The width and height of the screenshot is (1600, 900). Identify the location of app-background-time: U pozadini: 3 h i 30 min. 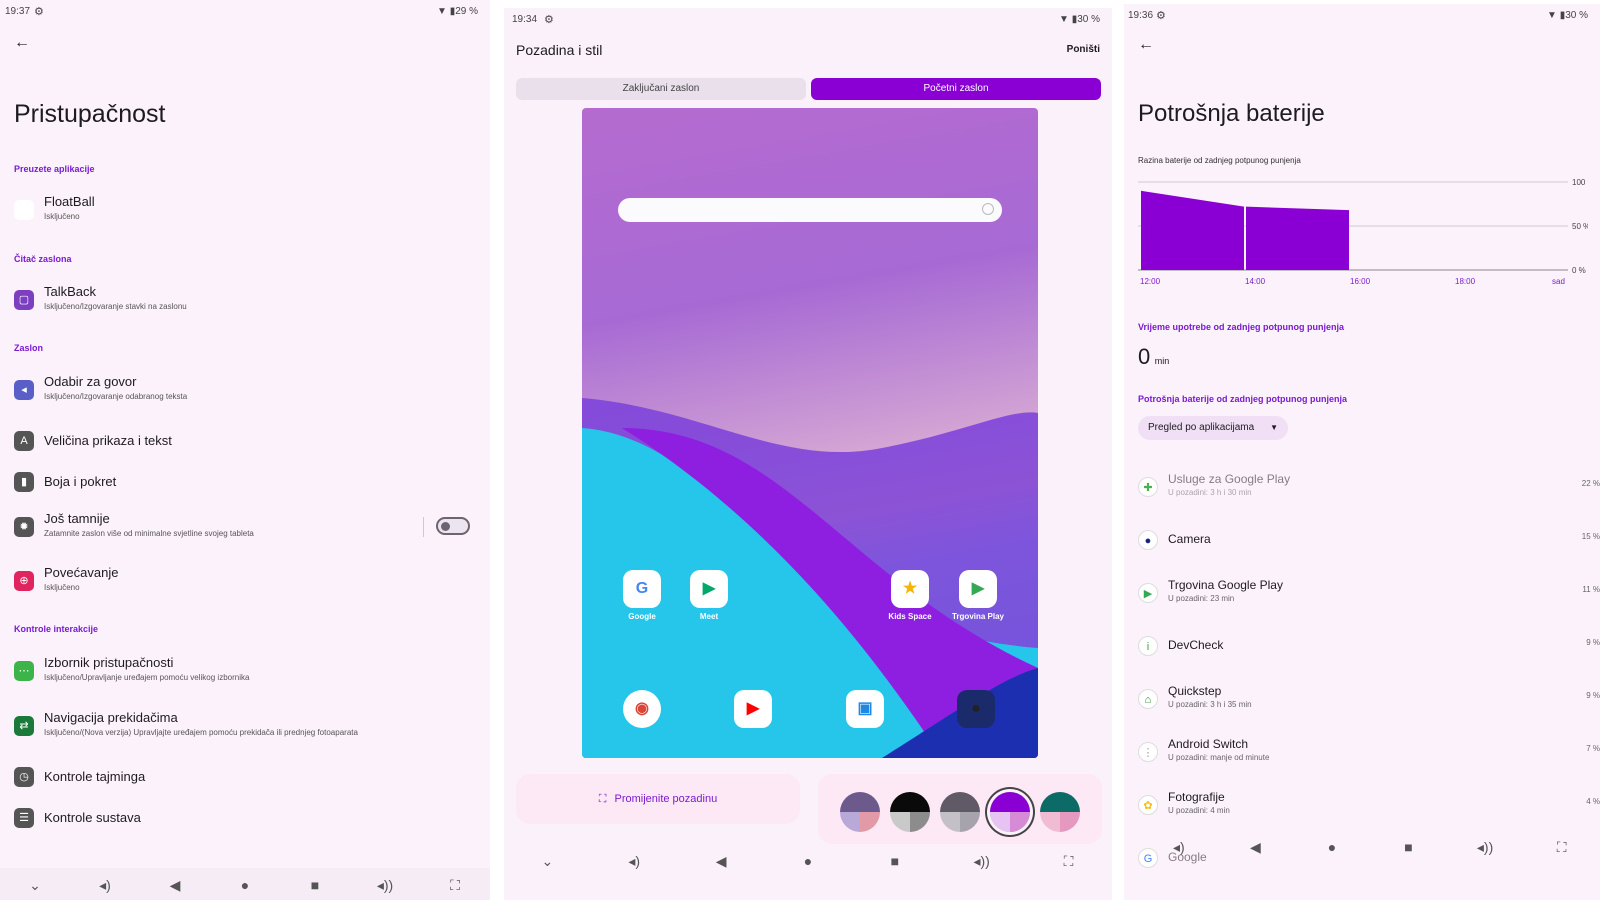
(1210, 492).